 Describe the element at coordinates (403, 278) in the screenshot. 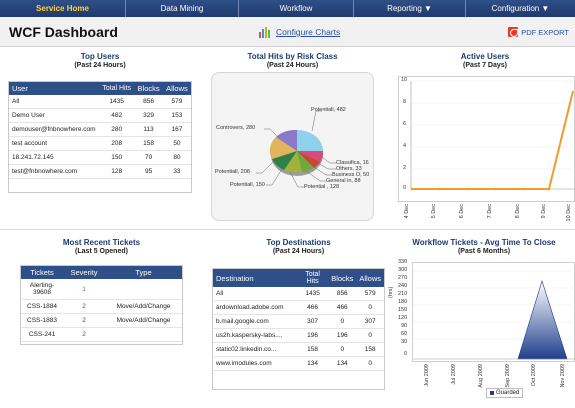

I see `y-tick: 270` at that location.